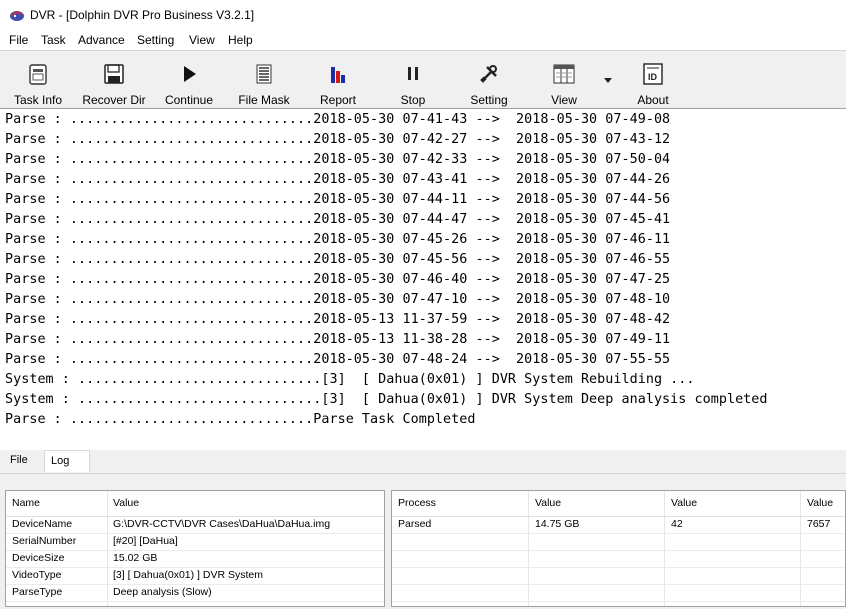 The height and width of the screenshot is (609, 846). Describe the element at coordinates (142, 15) in the screenshot. I see `window-title: DVR - [Dolphin DVR Pro Business V3.2.1]` at that location.